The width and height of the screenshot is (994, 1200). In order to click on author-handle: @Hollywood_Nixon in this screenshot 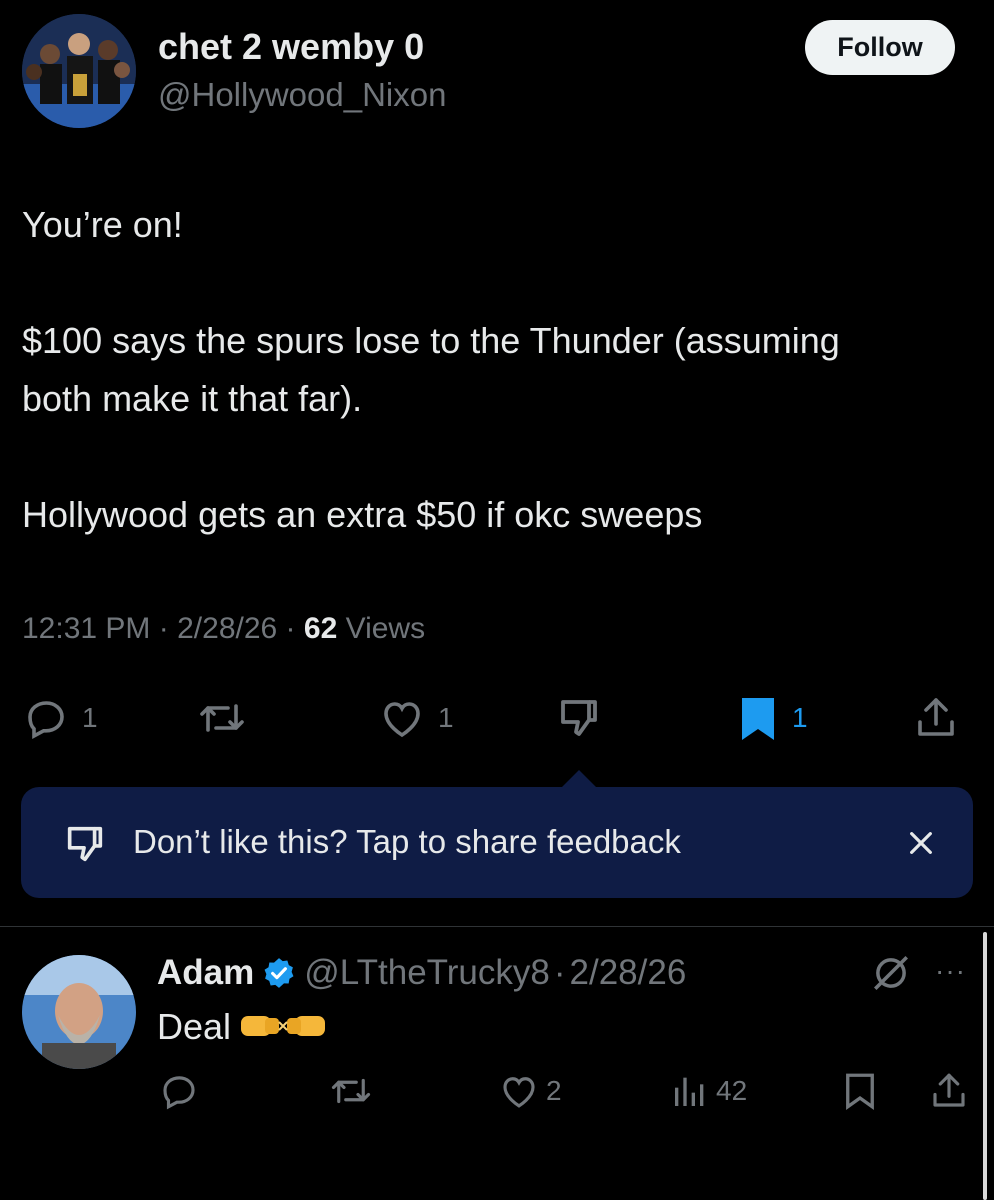, I will do `click(302, 95)`.